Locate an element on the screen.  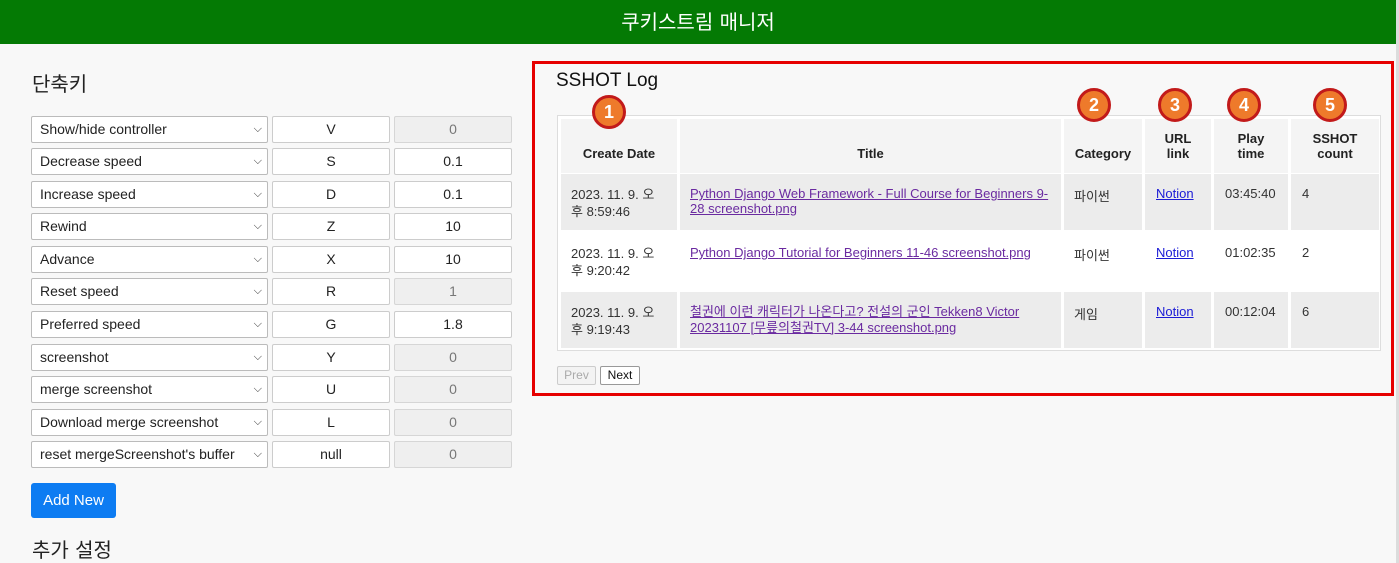
key-input: null is located at coordinates (331, 454).